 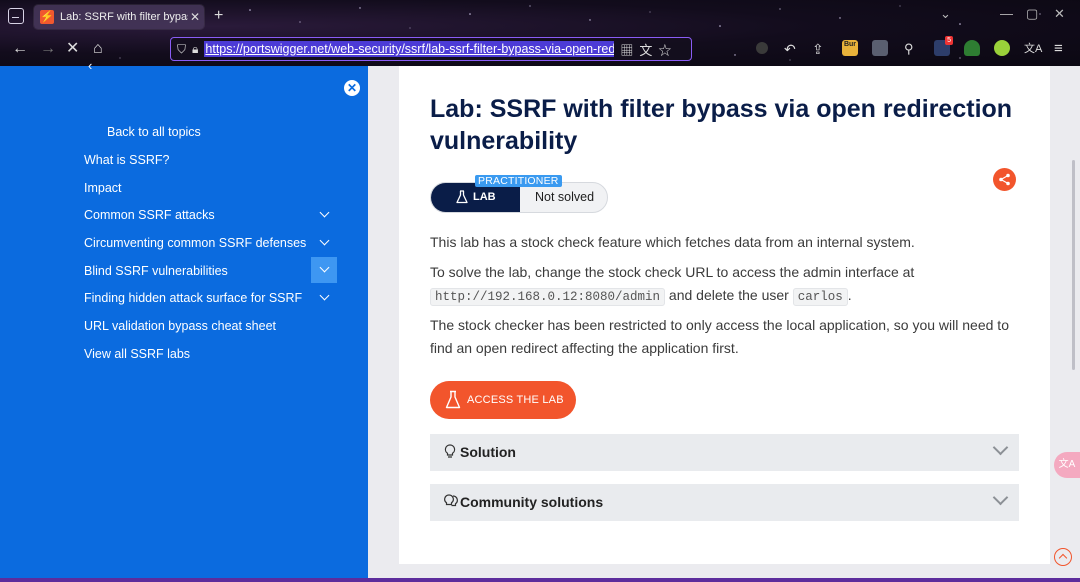 I want to click on share-icon, so click(x=1004, y=179).